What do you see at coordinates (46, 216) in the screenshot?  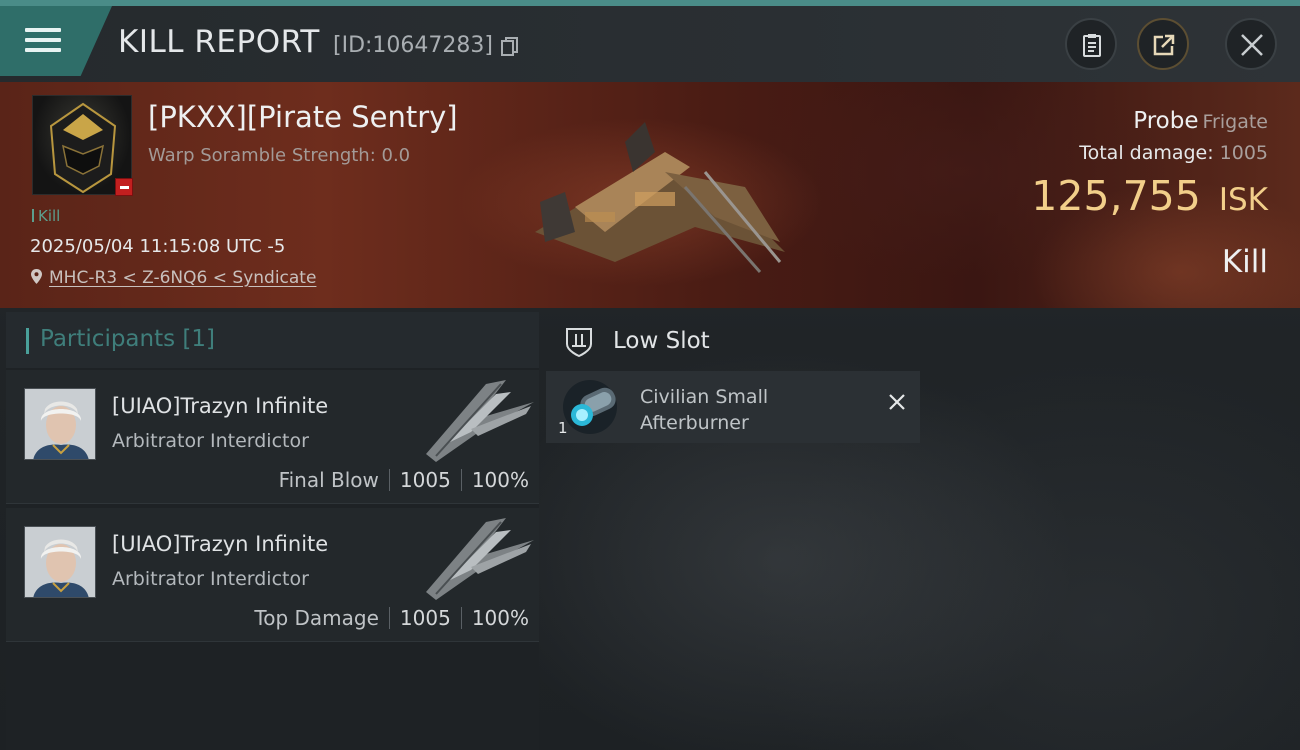 I see `kill-tag: Kill` at bounding box center [46, 216].